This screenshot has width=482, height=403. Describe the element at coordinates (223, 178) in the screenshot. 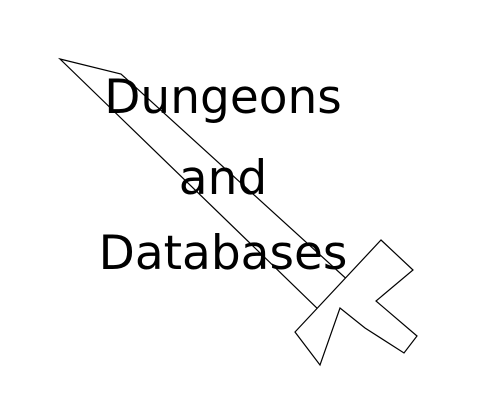

I see `title-line-2: and` at that location.